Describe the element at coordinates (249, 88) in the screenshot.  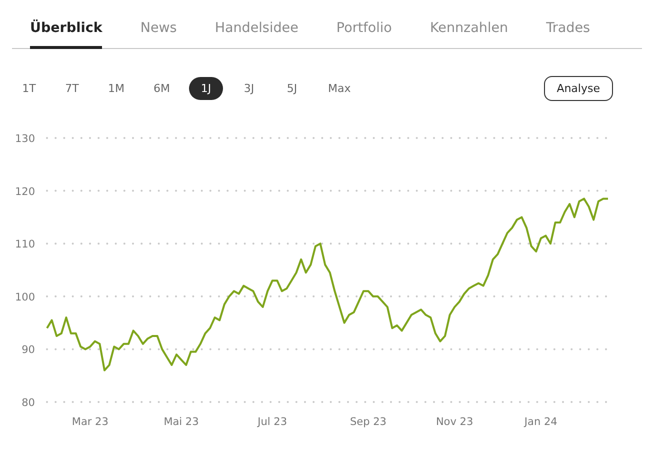
I see `range-button: 3J` at that location.